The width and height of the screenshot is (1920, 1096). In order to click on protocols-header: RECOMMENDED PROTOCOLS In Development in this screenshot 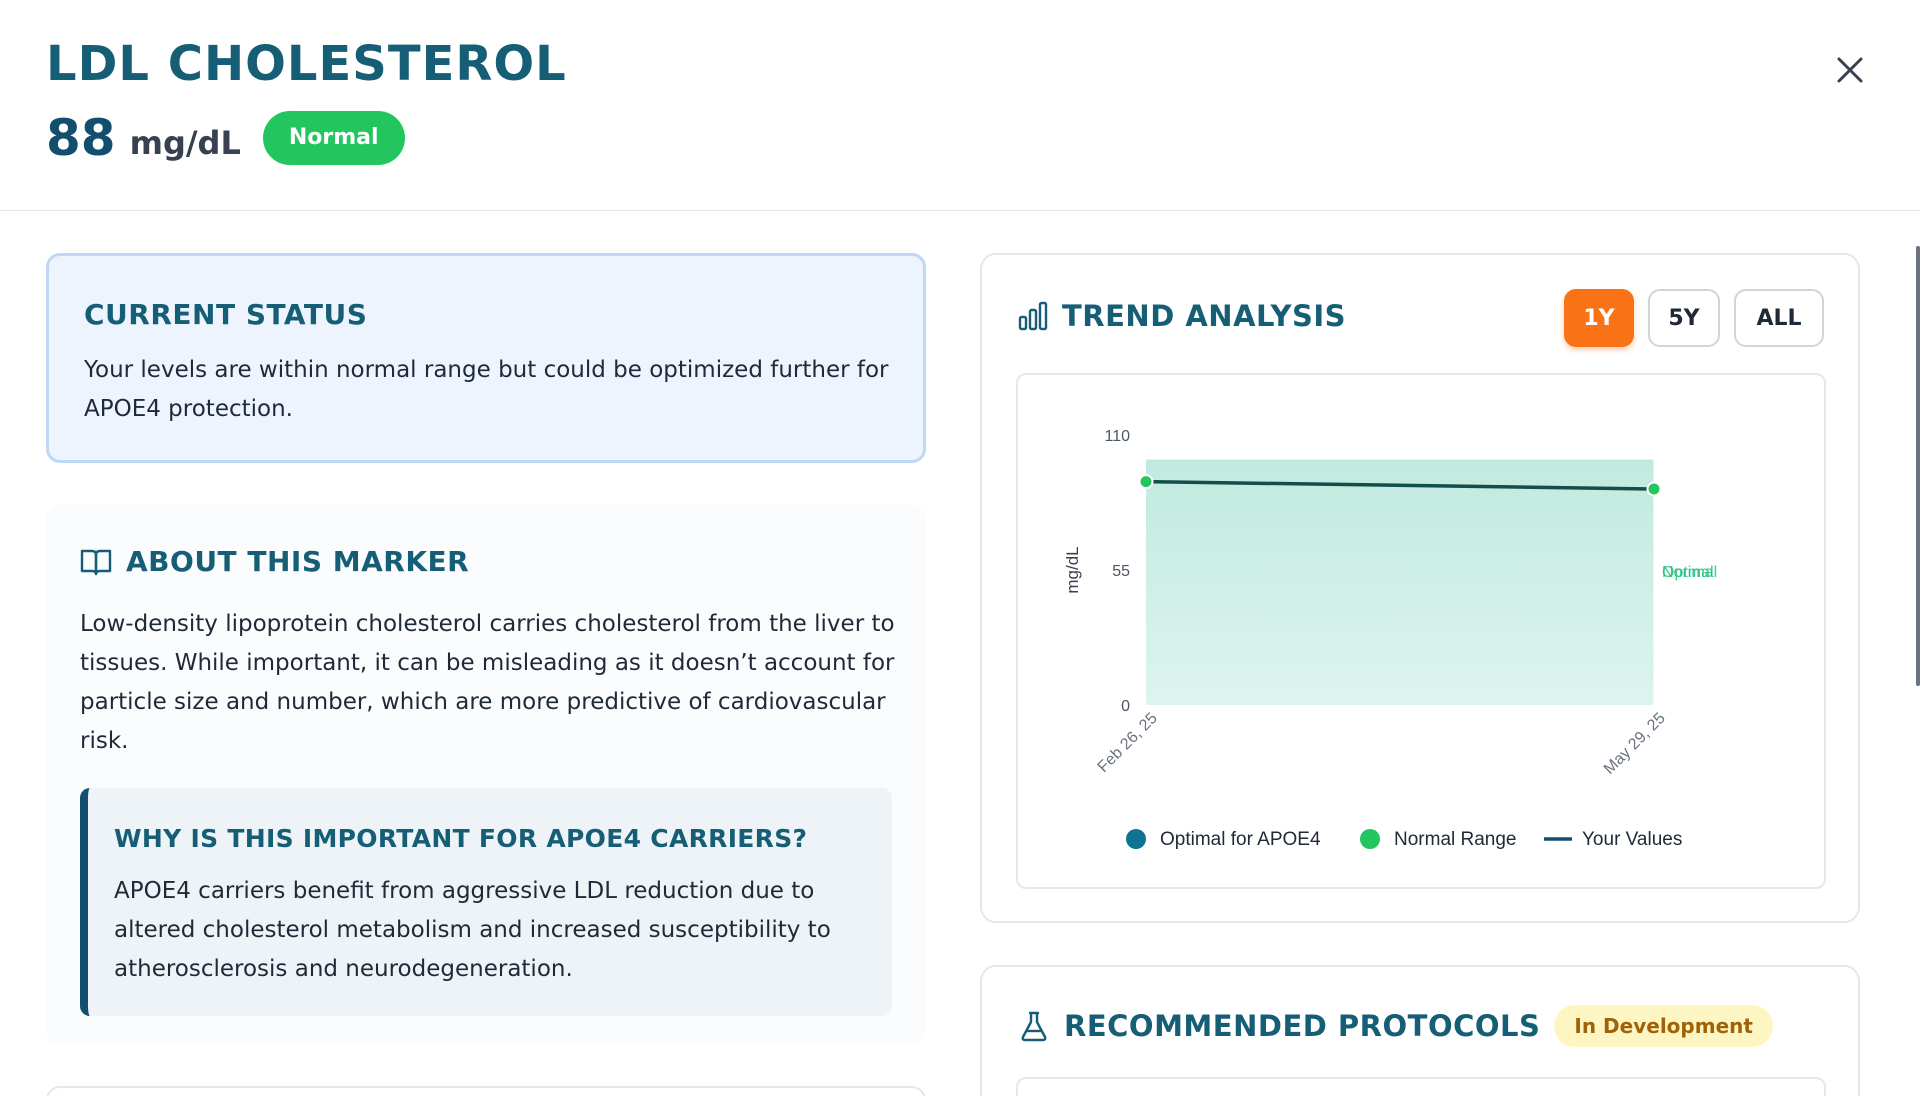, I will do `click(1395, 1026)`.